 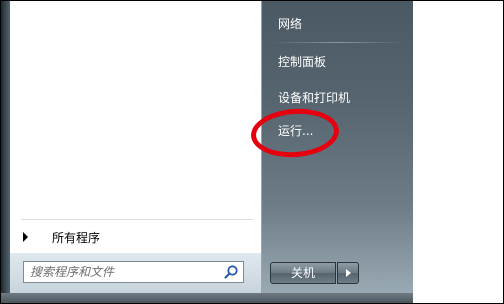 I want to click on links-separator, so click(x=338, y=42).